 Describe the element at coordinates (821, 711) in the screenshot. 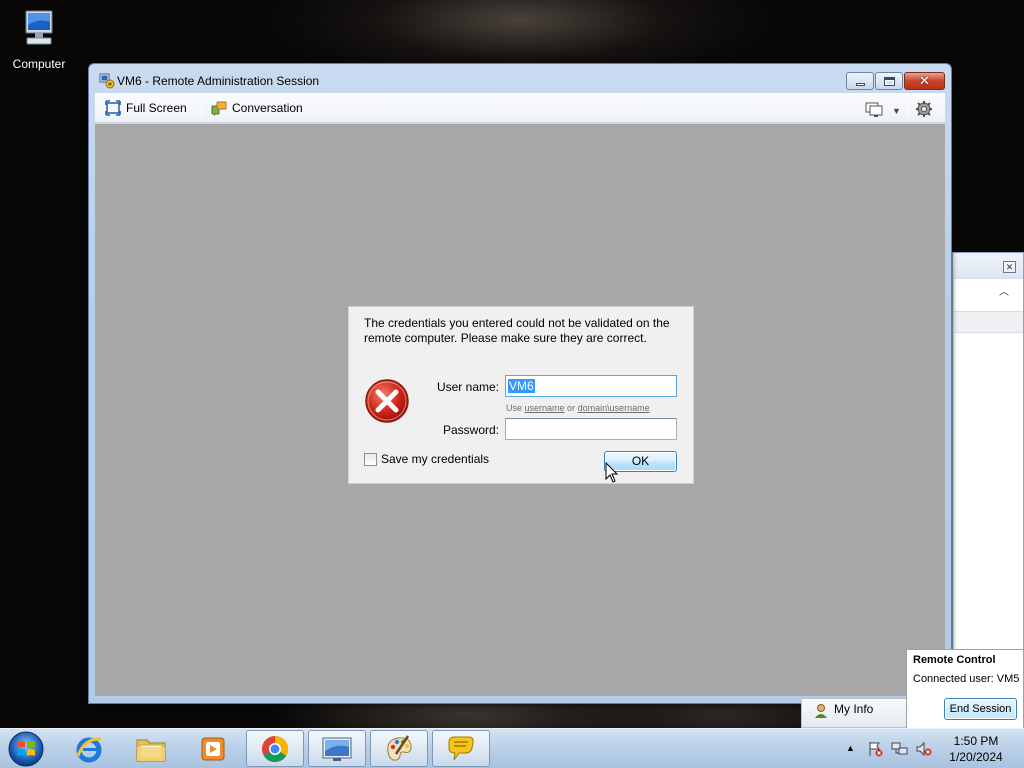

I see `user-info-icon` at that location.